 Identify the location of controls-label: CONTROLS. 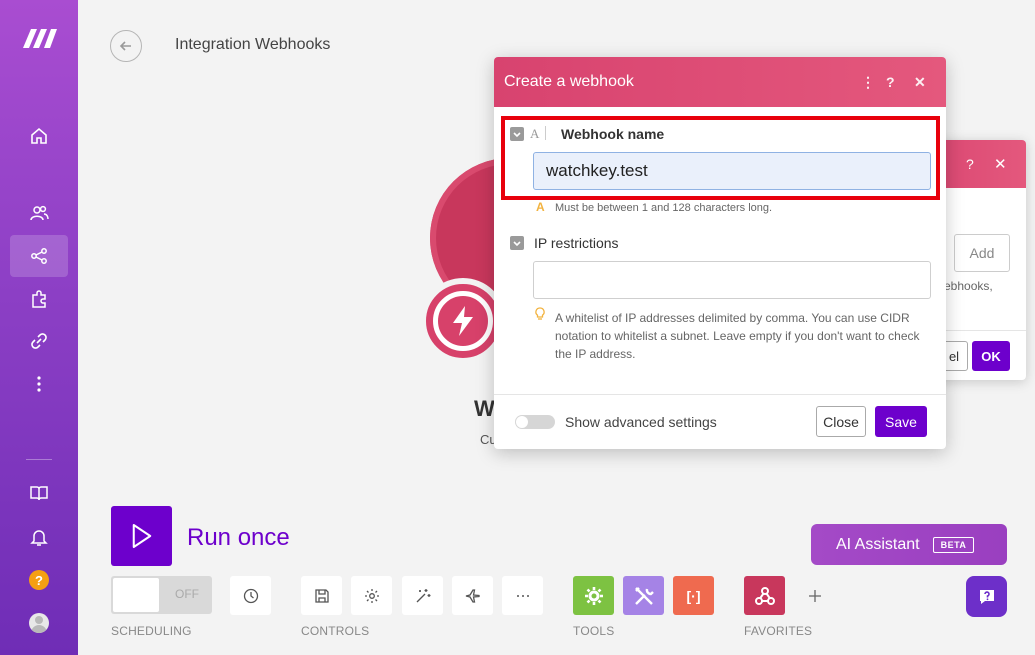
(335, 631).